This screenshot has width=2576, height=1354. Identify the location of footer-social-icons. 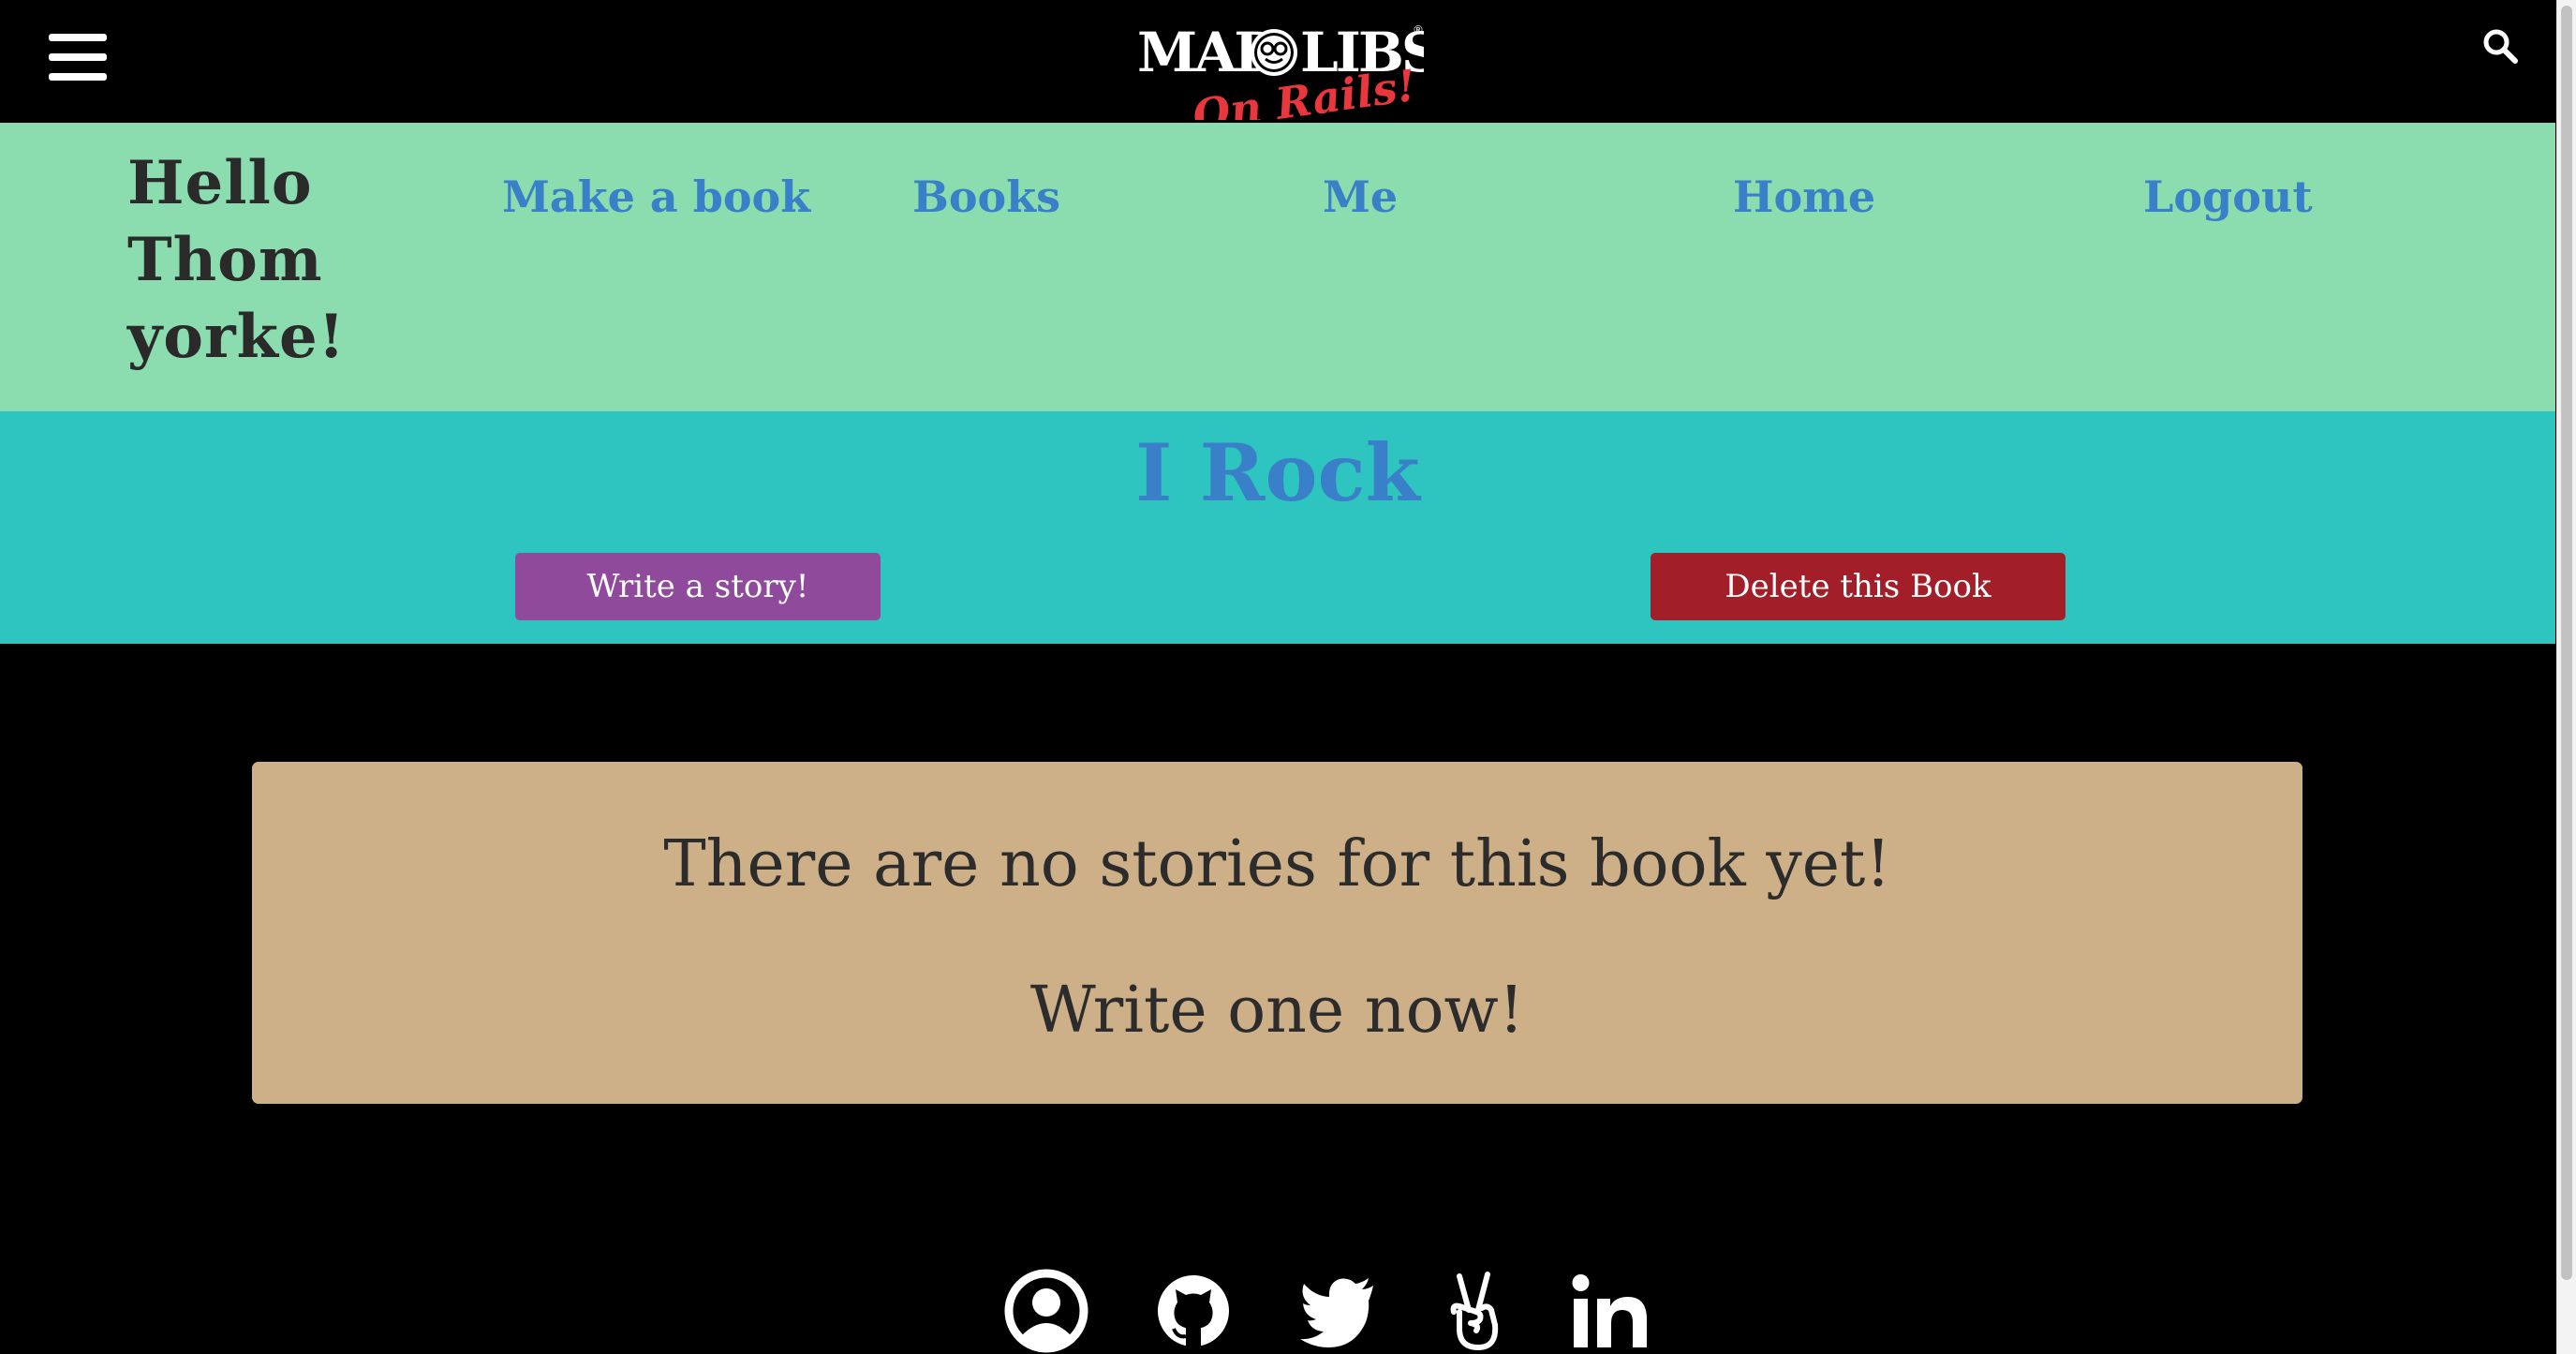
(1277, 1309).